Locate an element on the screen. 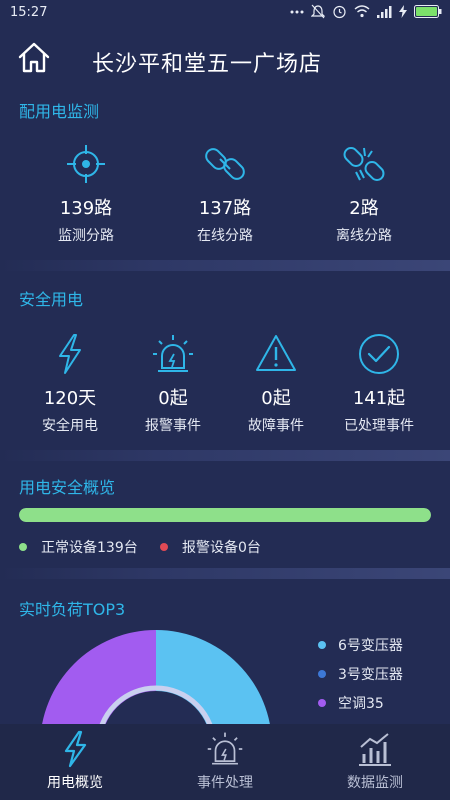  status-bar: 15:27 is located at coordinates (225, 13).